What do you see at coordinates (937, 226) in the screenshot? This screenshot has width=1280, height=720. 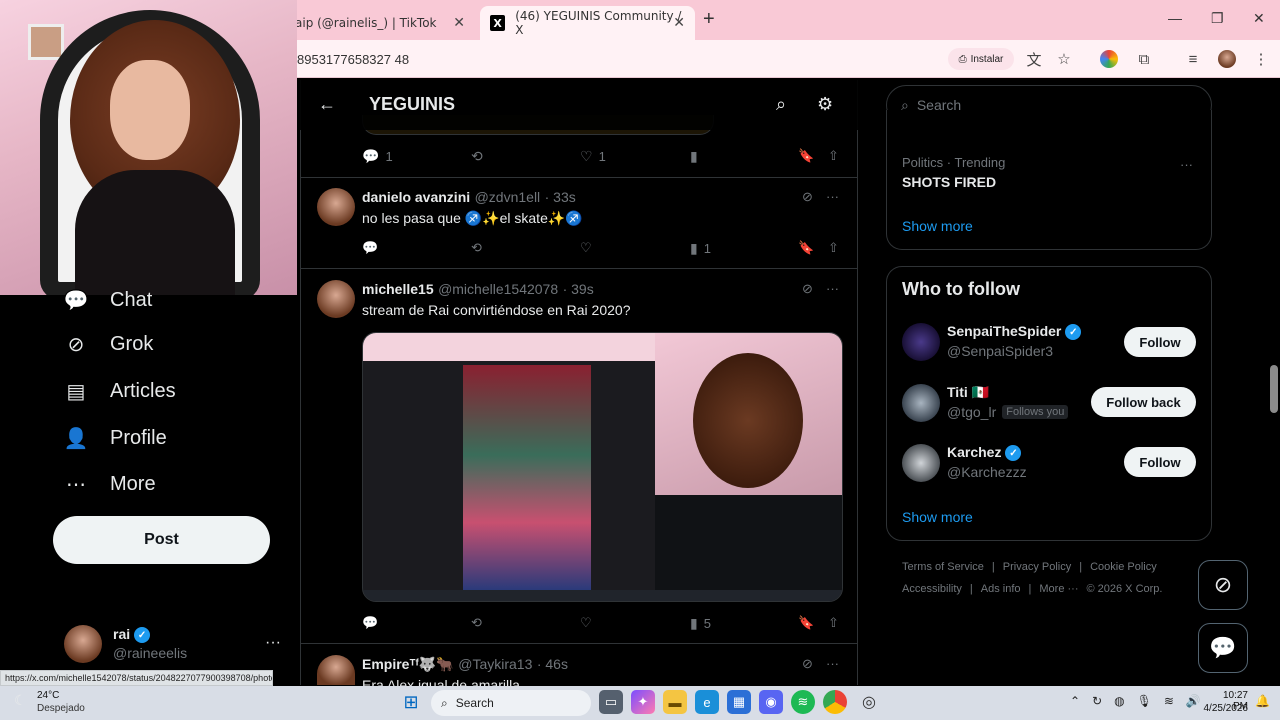 I see `trending-show-more: Show more` at bounding box center [937, 226].